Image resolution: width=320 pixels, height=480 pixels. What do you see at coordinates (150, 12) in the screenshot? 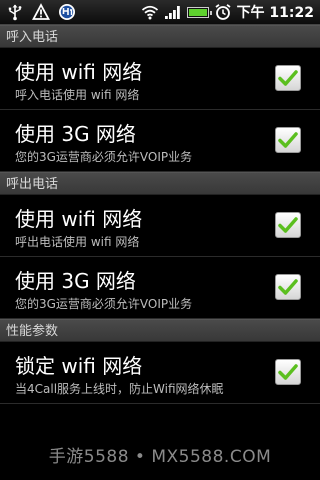
I see `wifi-icon` at bounding box center [150, 12].